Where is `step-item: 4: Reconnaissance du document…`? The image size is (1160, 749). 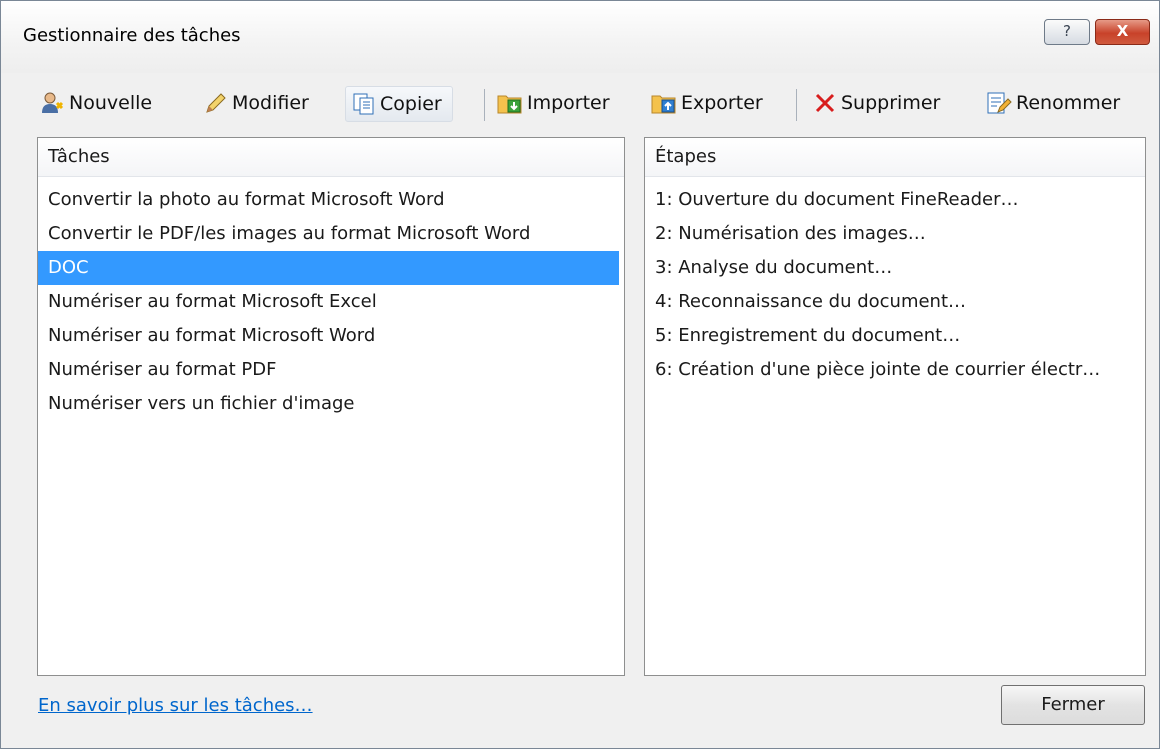 step-item: 4: Reconnaissance du document… is located at coordinates (895, 302).